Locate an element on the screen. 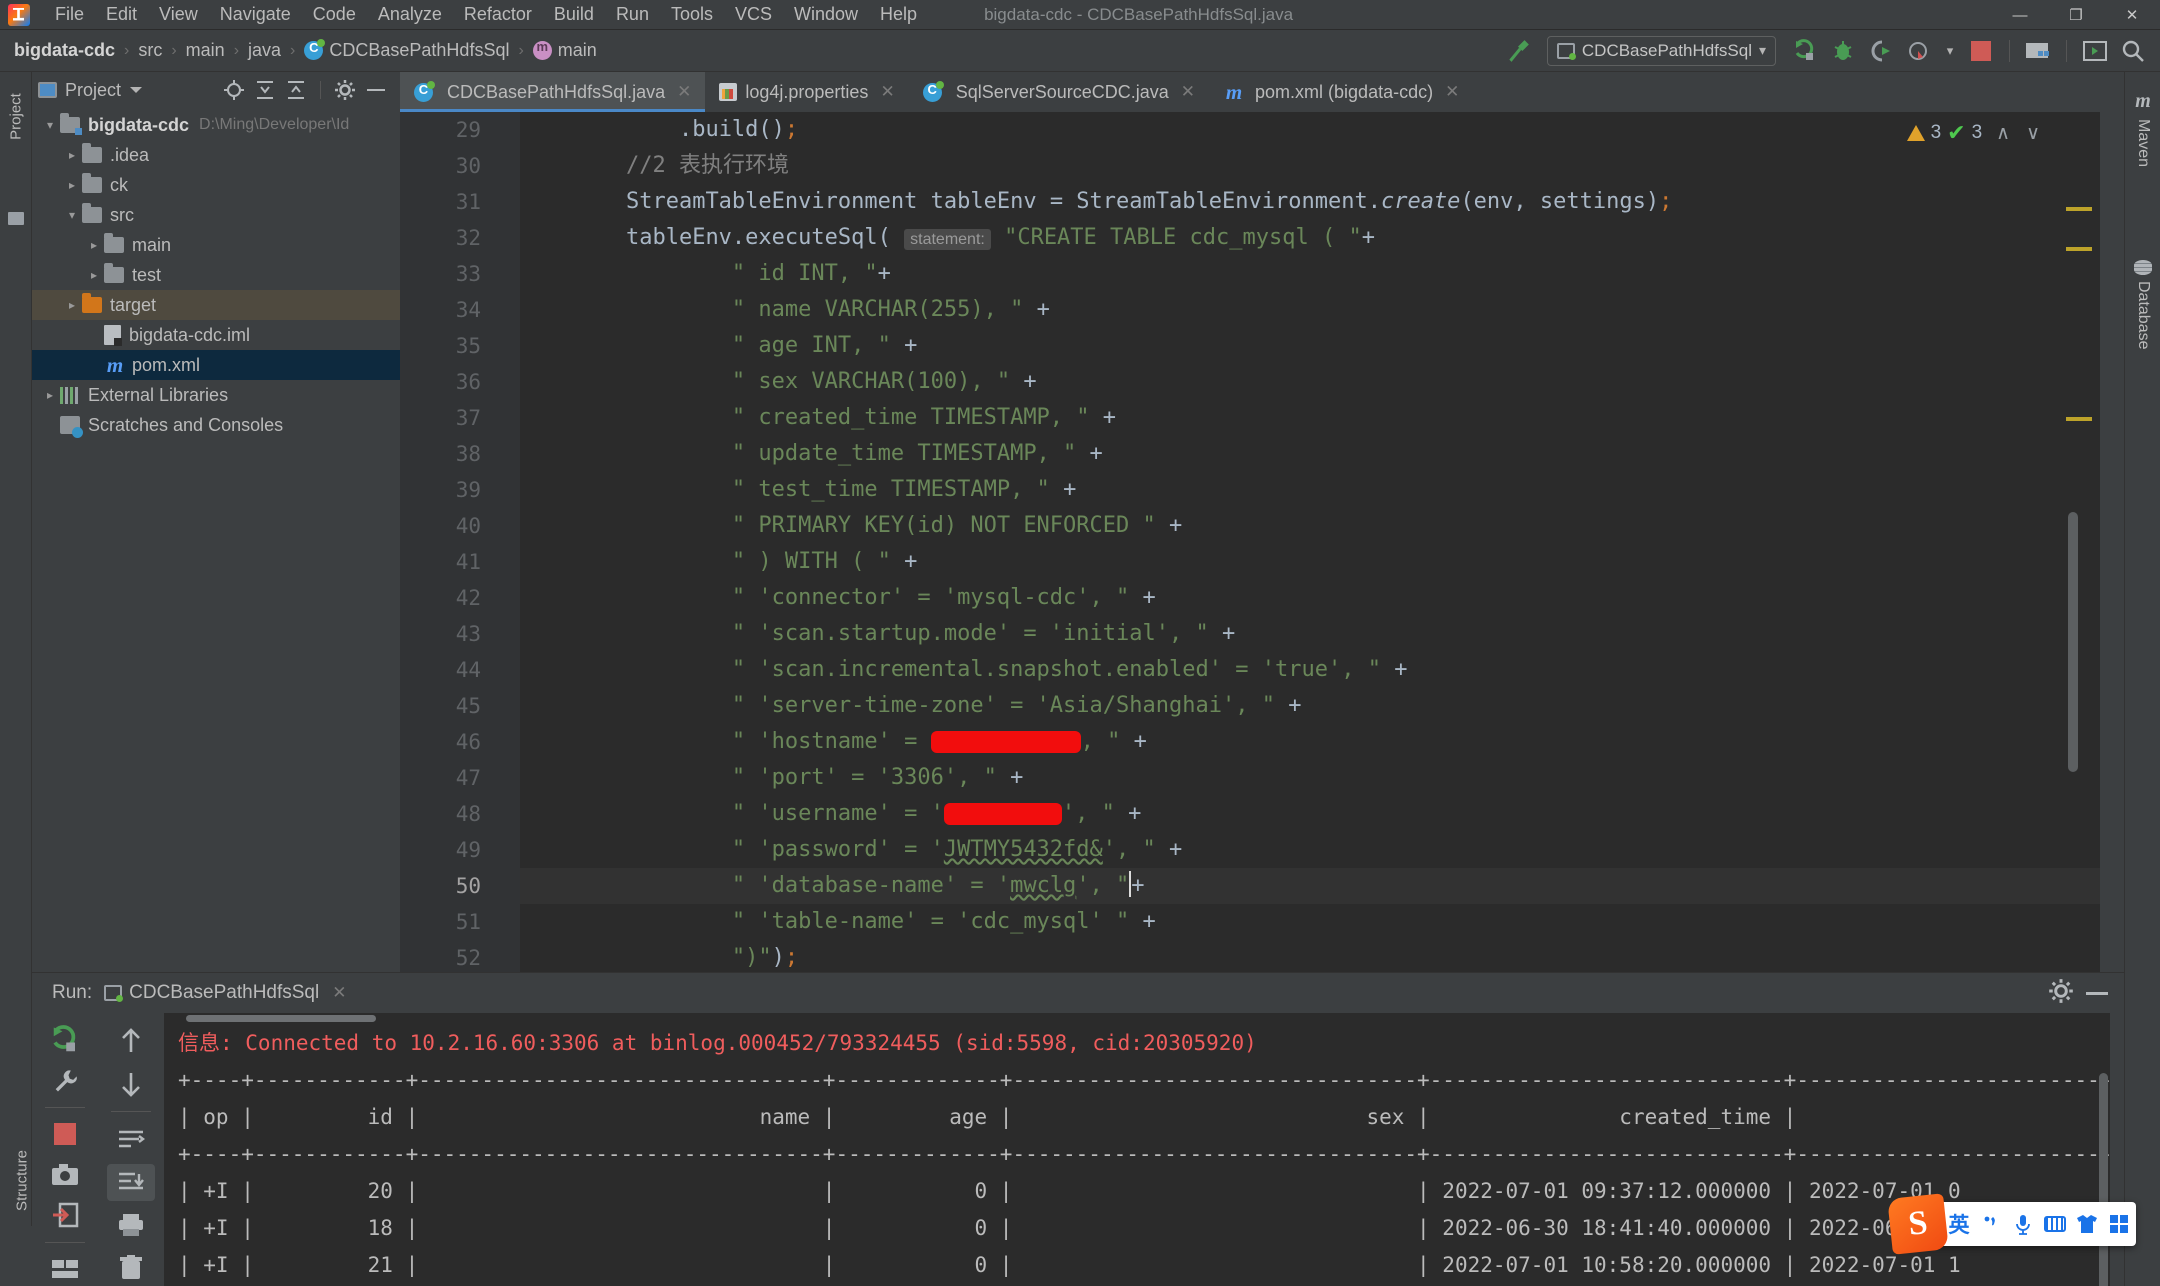 This screenshot has height=1286, width=2160. line-number: 35 is located at coordinates (447, 346).